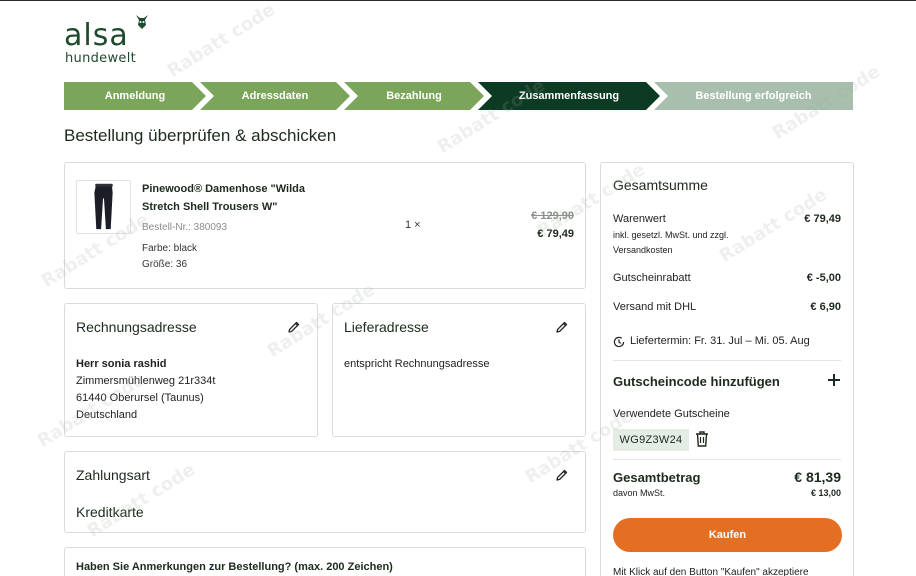 Image resolution: width=916 pixels, height=576 pixels. I want to click on payment-card: Zahlungsart Kreditkarte, so click(325, 492).